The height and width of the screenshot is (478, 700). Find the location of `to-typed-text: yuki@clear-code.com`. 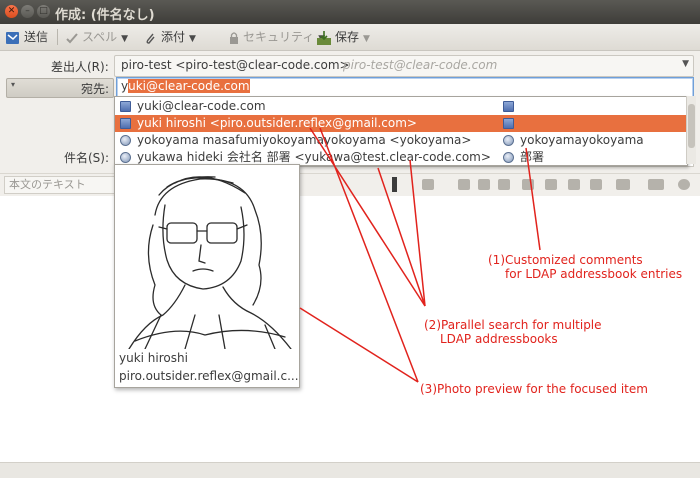

to-typed-text: yuki@clear-code.com is located at coordinates (185, 86).